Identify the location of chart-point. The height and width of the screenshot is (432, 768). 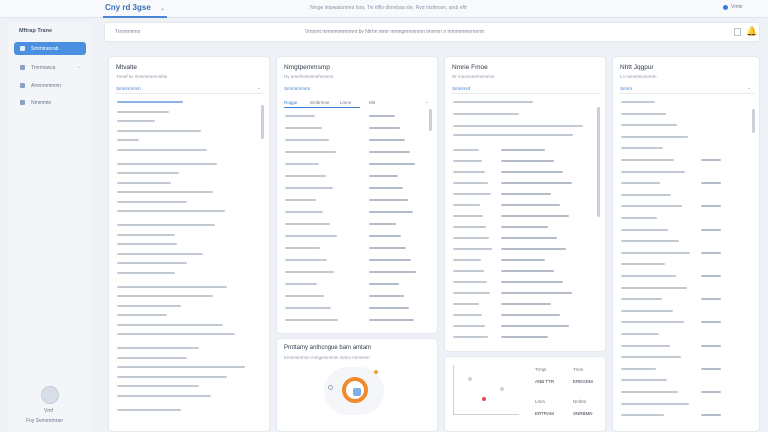
(470, 379).